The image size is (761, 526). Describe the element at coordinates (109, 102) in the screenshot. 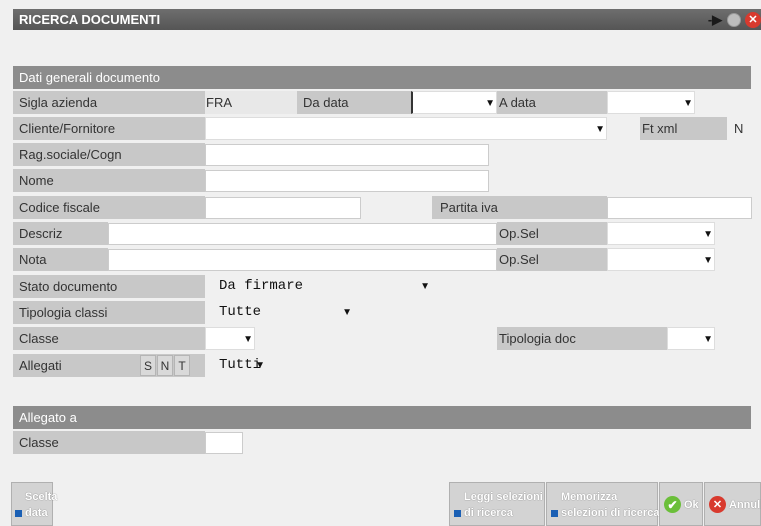

I see `sigla-azienda-label: Sigla azienda` at that location.